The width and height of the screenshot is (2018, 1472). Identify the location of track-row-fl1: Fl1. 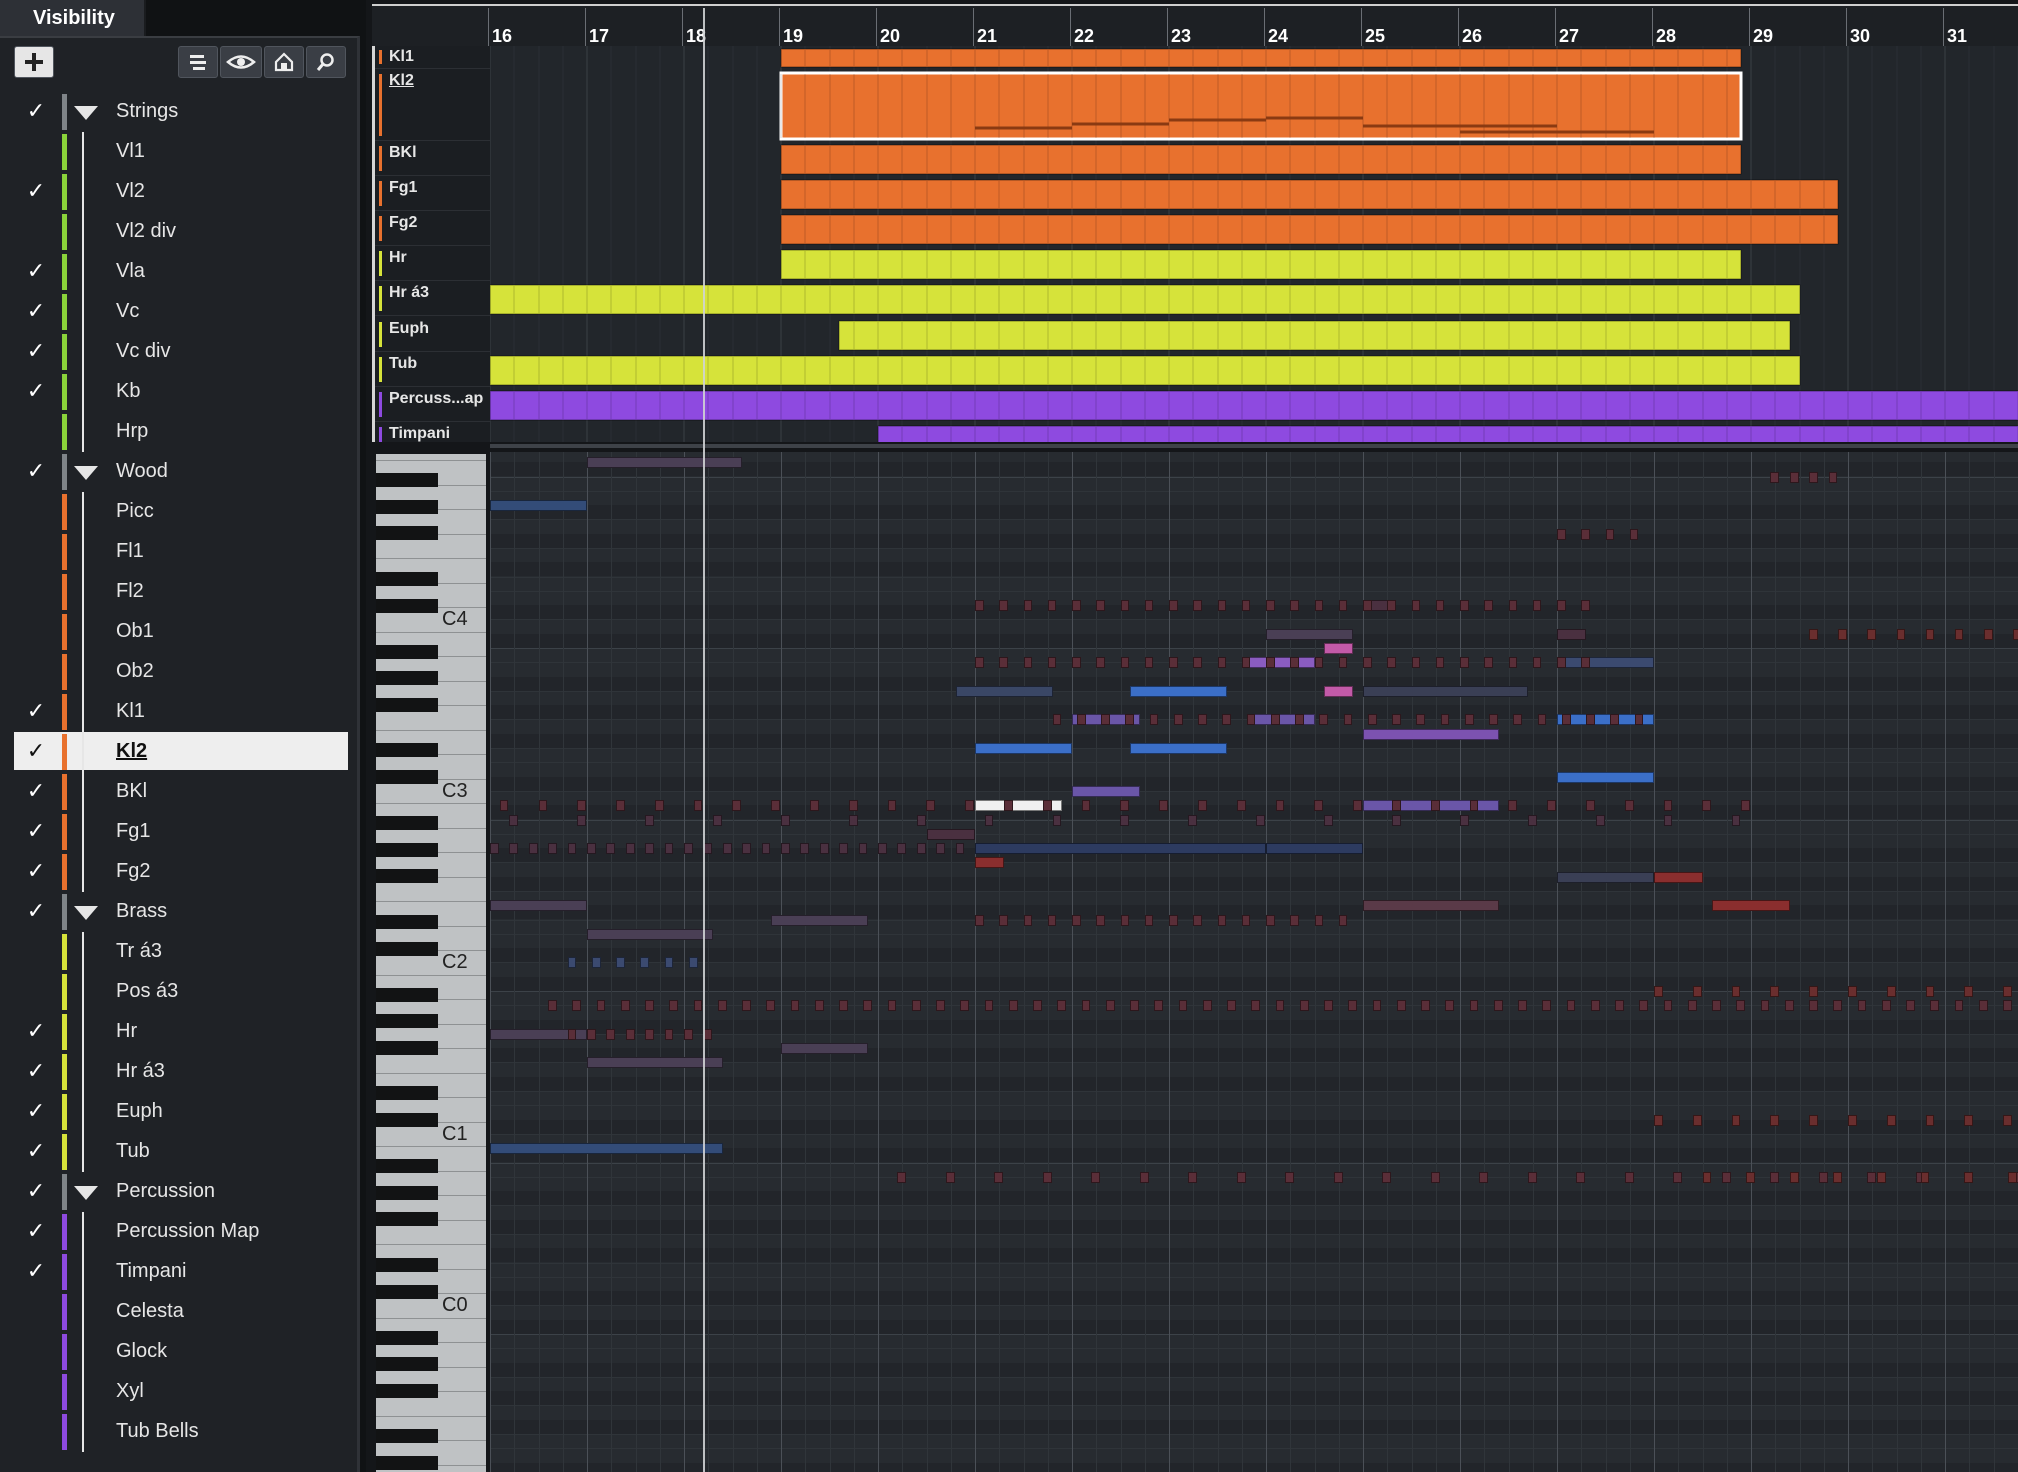
(181, 552).